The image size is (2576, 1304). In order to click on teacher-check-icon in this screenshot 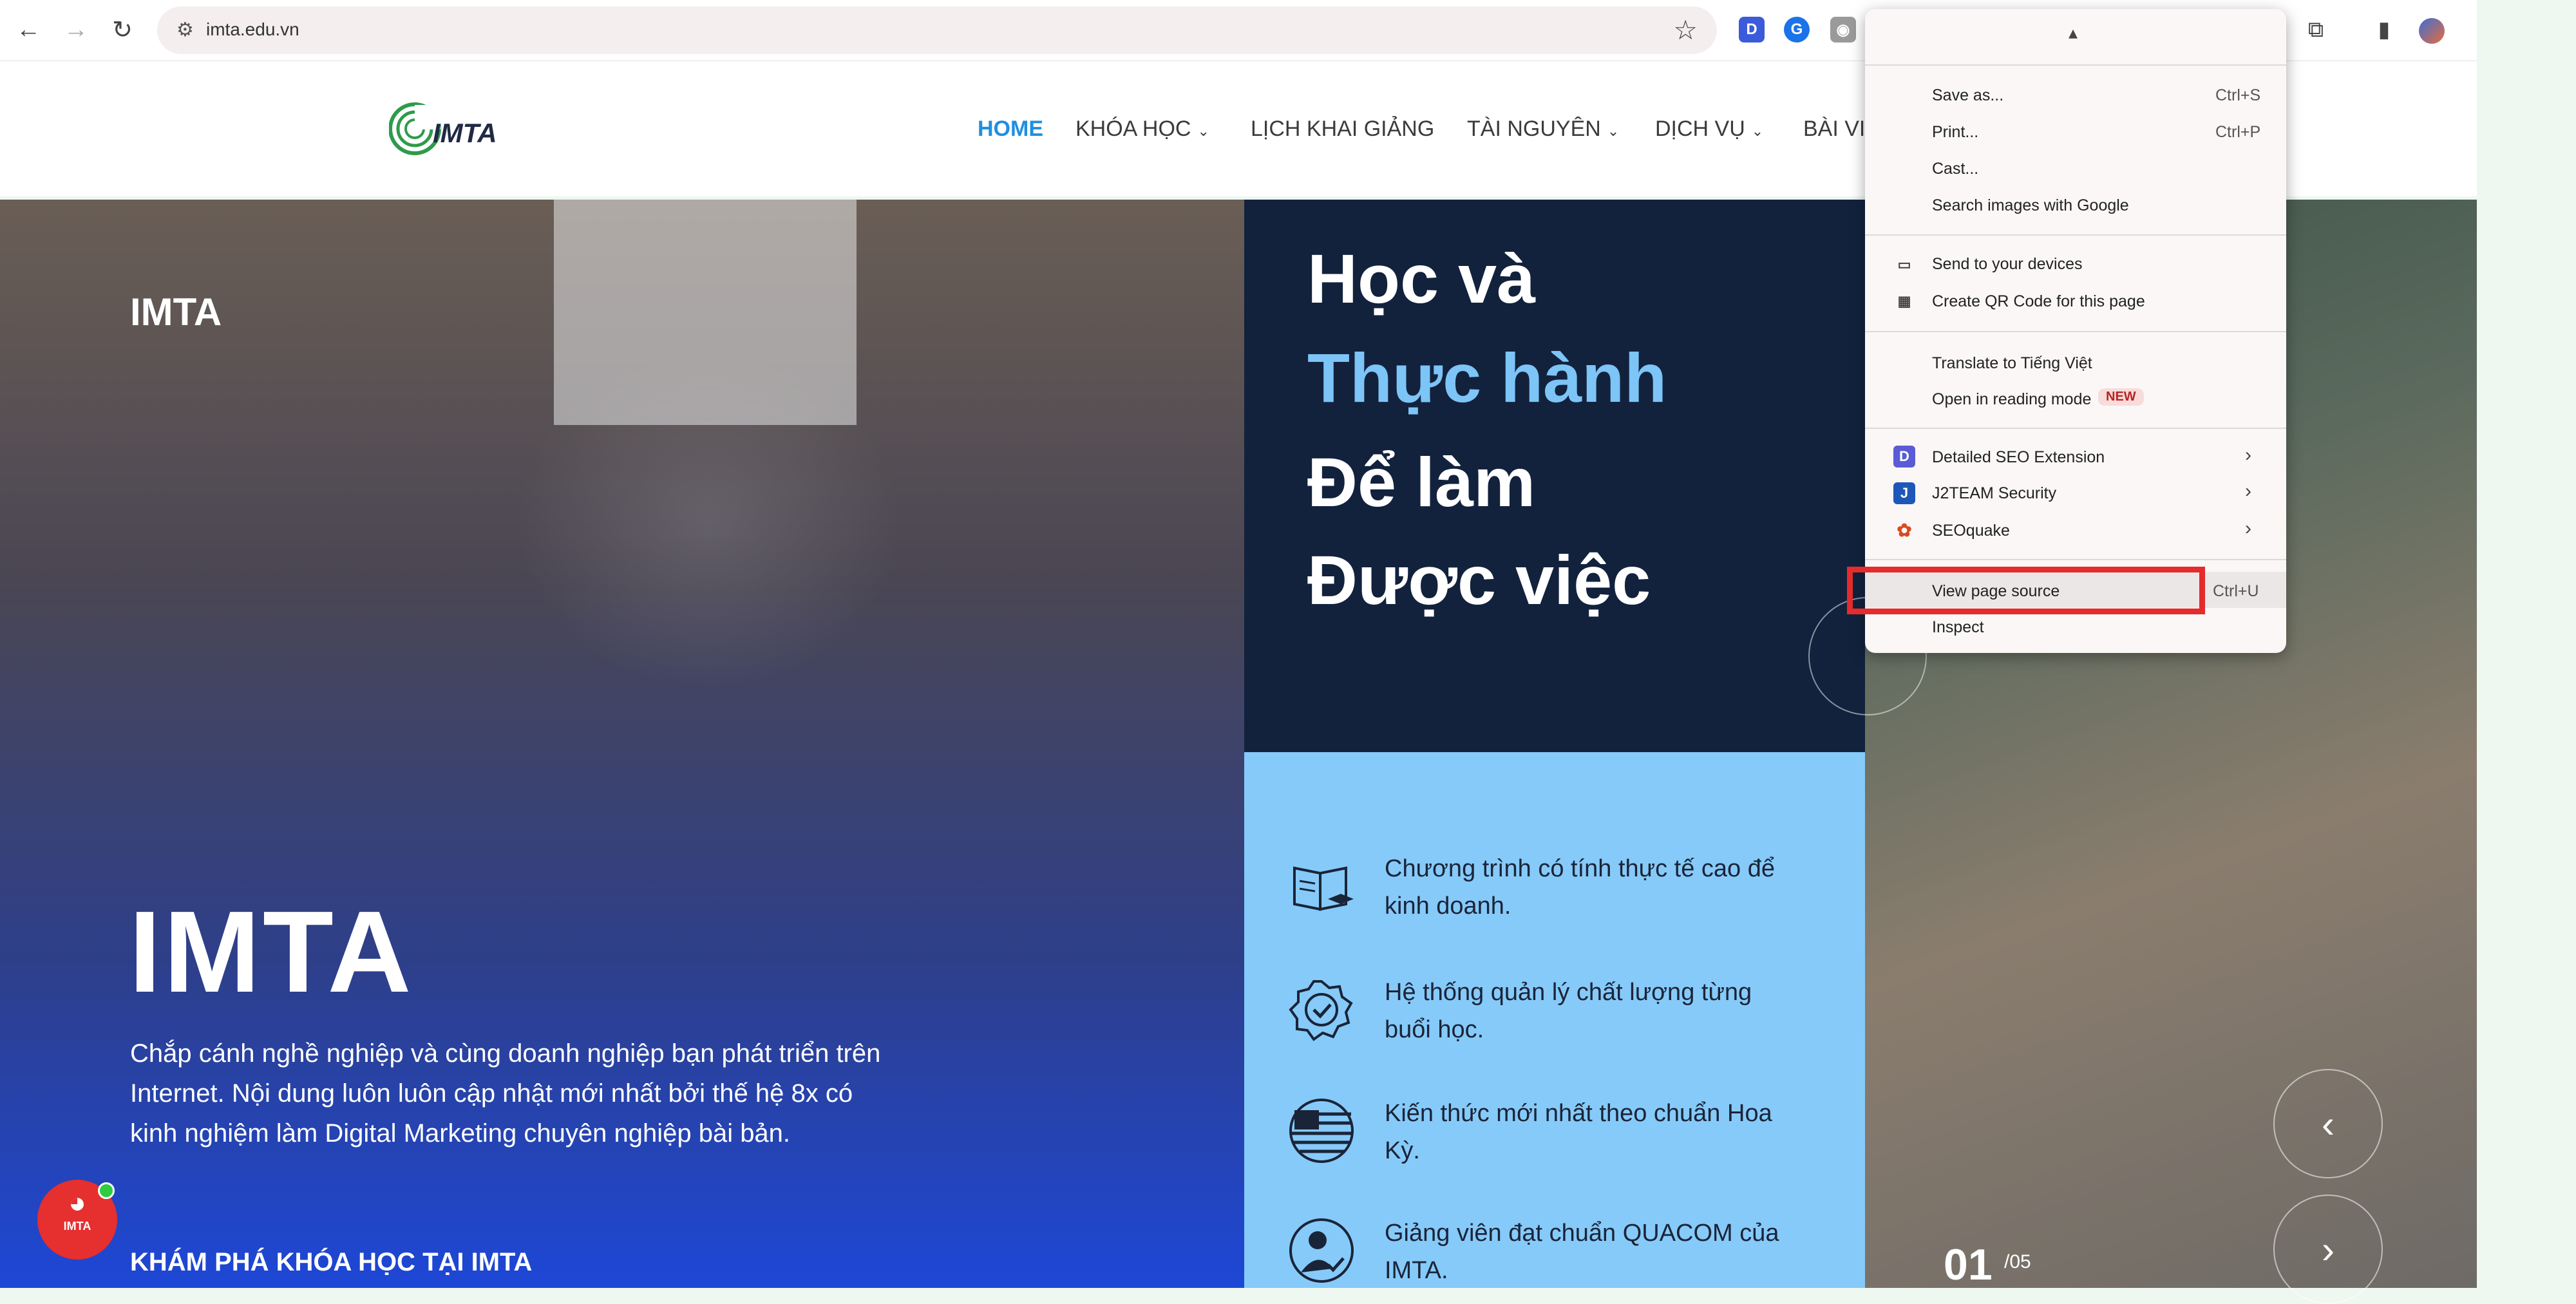, I will do `click(1321, 1251)`.